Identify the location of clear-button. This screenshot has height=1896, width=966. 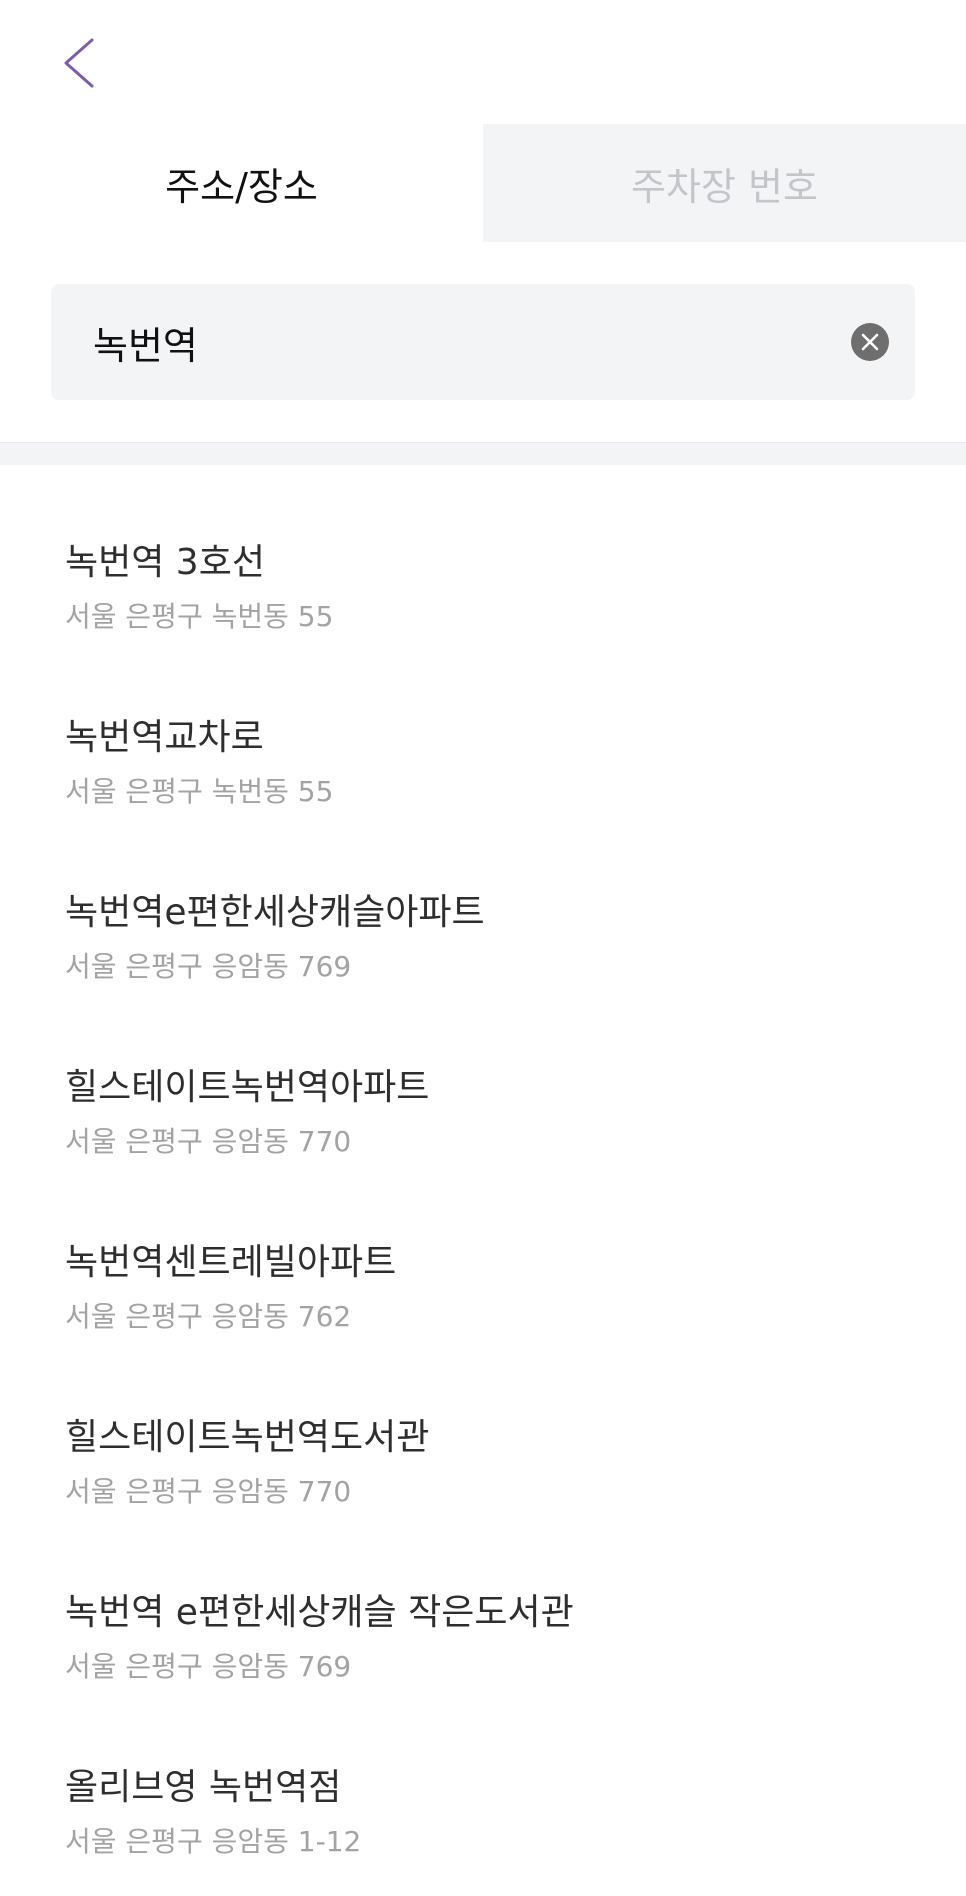
(870, 342).